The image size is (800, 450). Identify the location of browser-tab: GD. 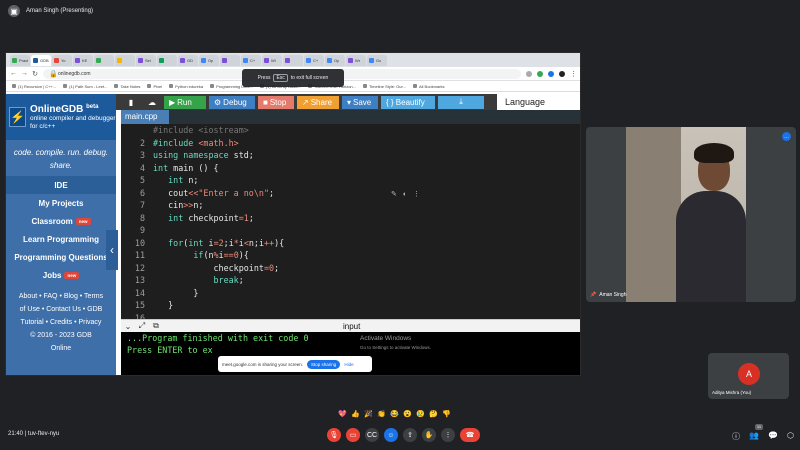
(188, 60).